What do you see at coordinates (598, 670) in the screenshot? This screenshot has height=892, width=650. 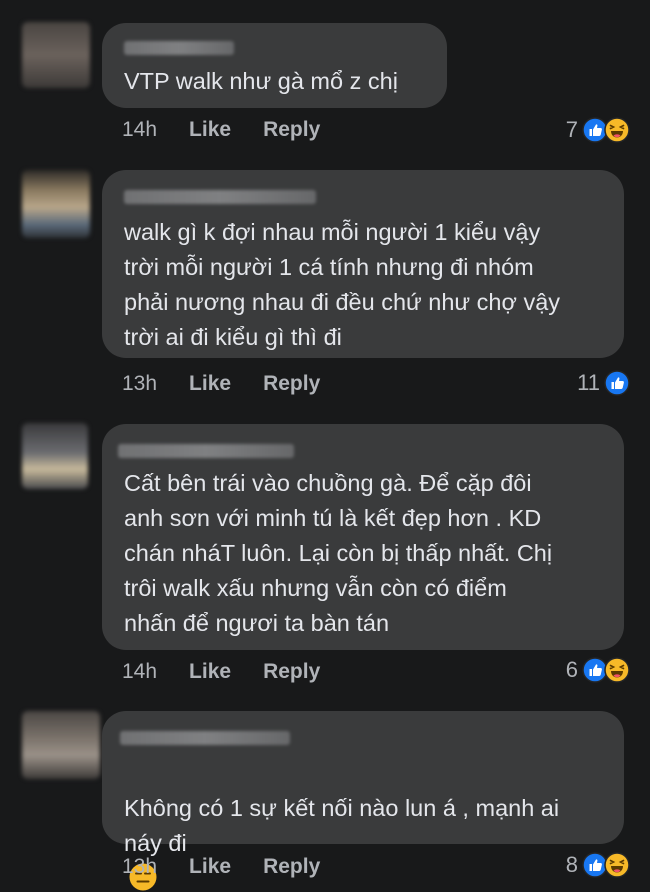 I see `reaction-summary: 6` at bounding box center [598, 670].